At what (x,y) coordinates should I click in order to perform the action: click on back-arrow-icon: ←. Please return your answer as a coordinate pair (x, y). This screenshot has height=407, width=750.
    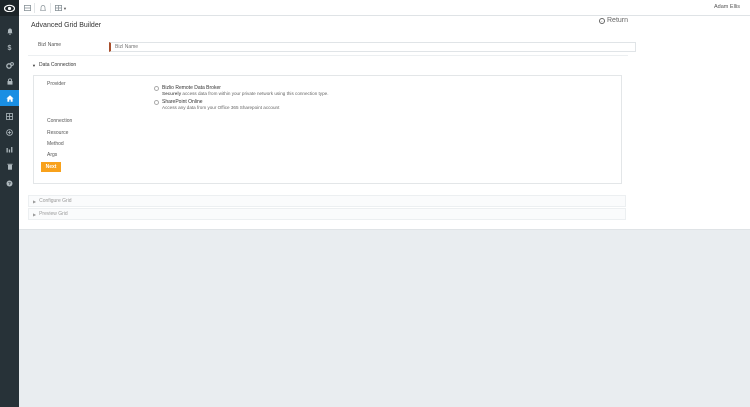
    Looking at the image, I should click on (602, 20).